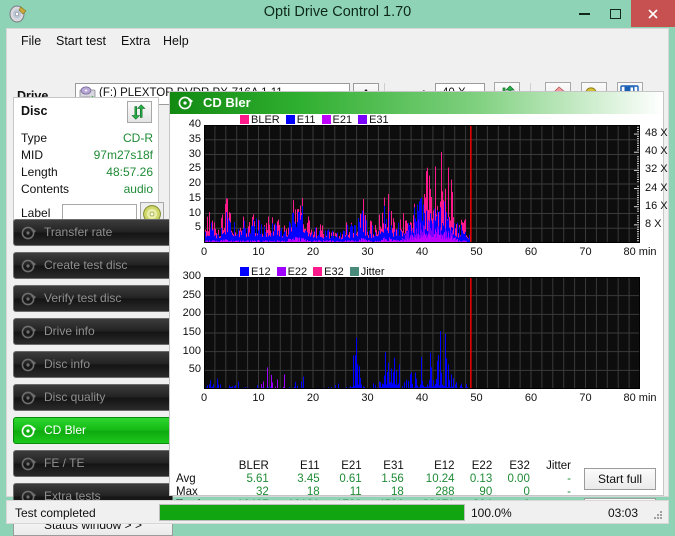 The height and width of the screenshot is (536, 675). I want to click on stats-cell: 0.00, so click(516, 479).